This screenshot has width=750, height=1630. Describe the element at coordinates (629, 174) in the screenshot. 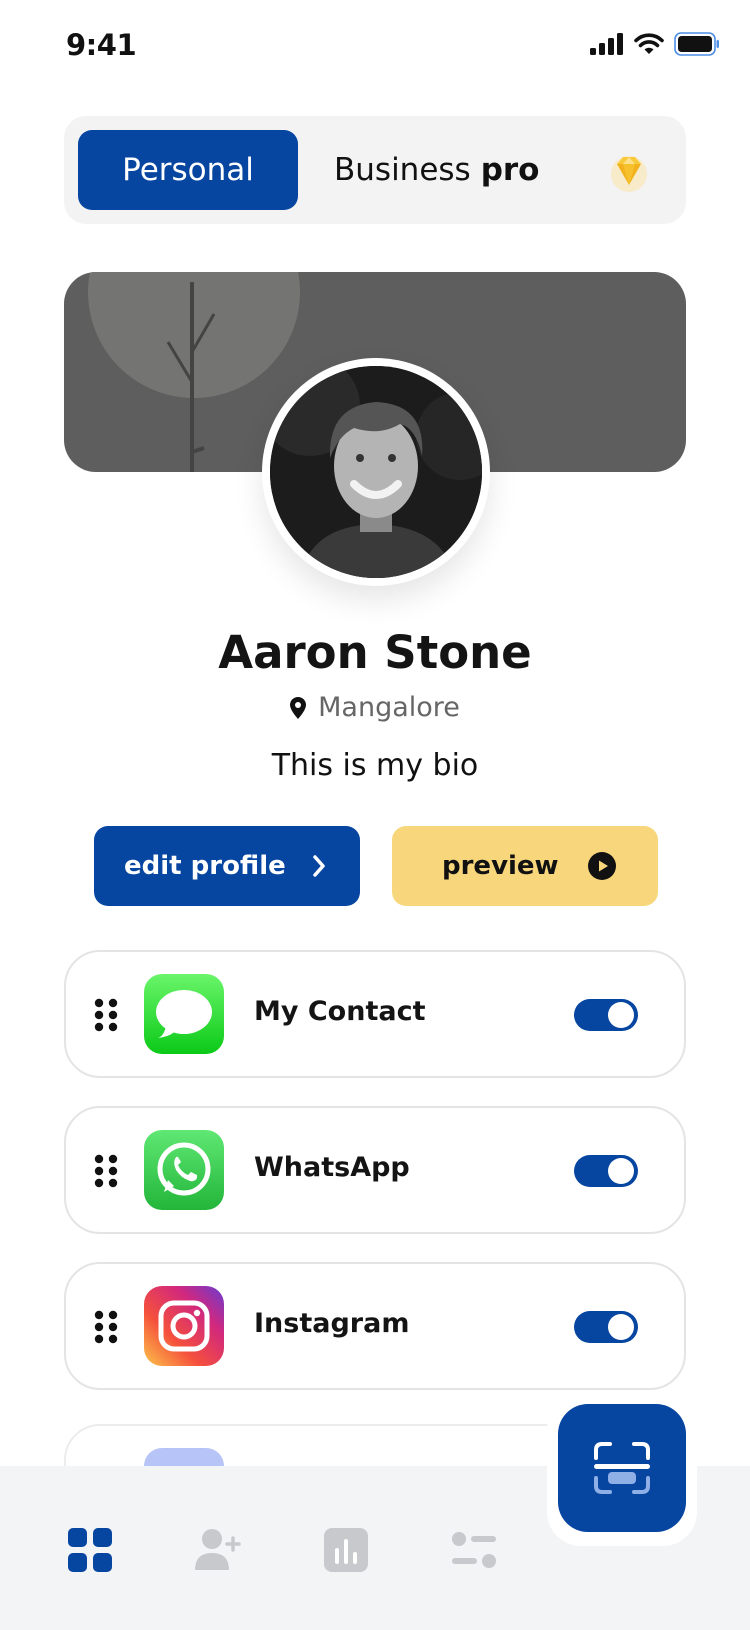

I see `diamond-icon` at that location.